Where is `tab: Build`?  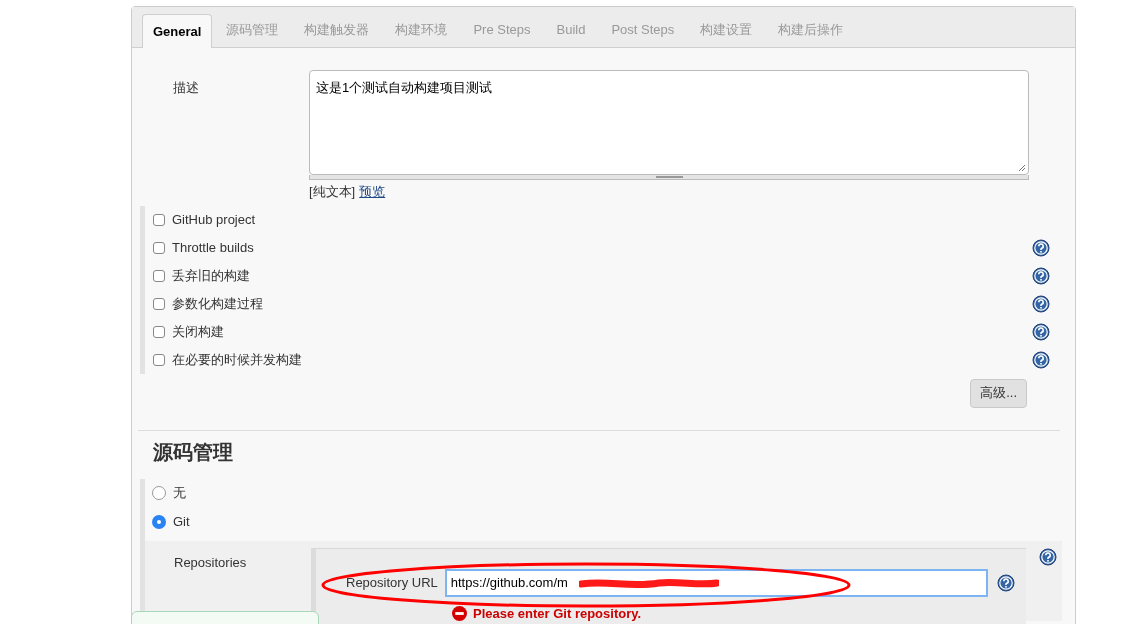
tab: Build is located at coordinates (571, 30).